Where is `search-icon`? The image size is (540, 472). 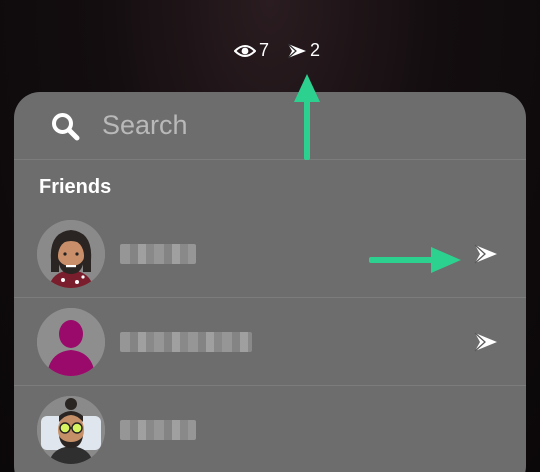
search-icon is located at coordinates (66, 126).